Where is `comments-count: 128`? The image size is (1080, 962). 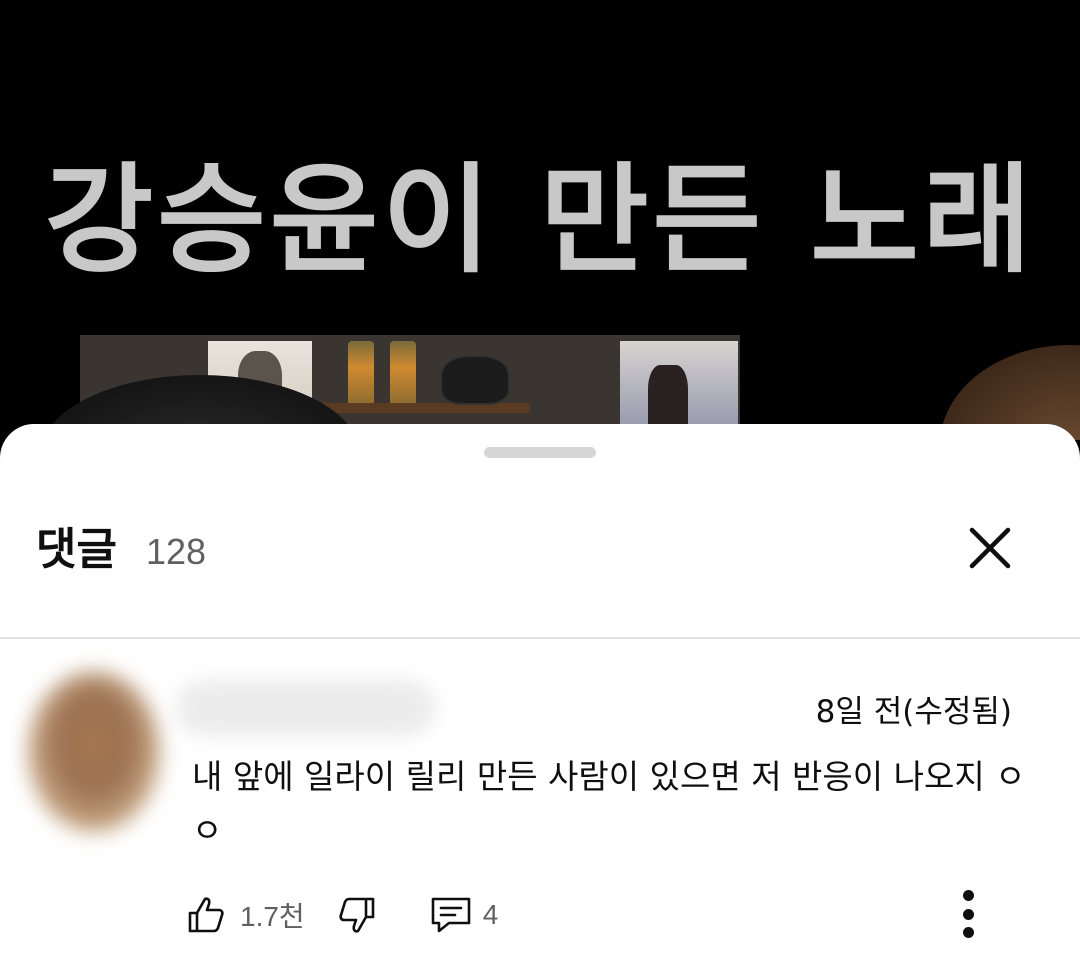
comments-count: 128 is located at coordinates (176, 551).